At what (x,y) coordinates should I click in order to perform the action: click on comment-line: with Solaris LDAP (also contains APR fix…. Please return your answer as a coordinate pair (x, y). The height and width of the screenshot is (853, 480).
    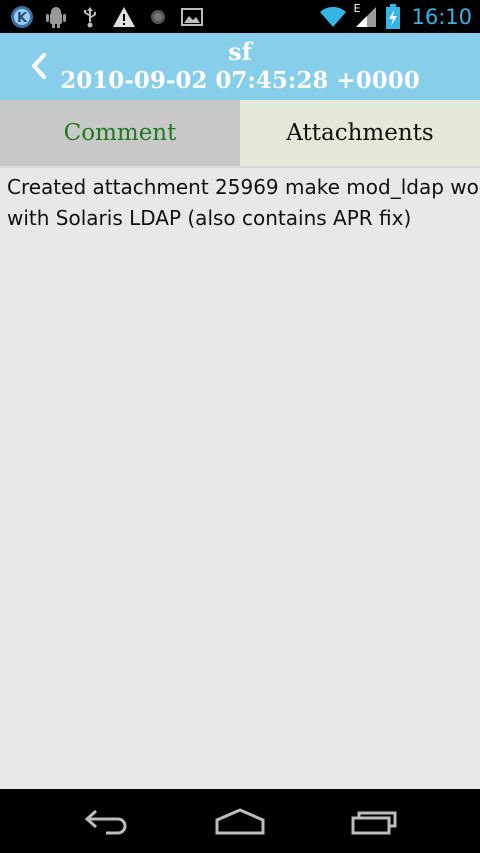
    Looking at the image, I should click on (209, 218).